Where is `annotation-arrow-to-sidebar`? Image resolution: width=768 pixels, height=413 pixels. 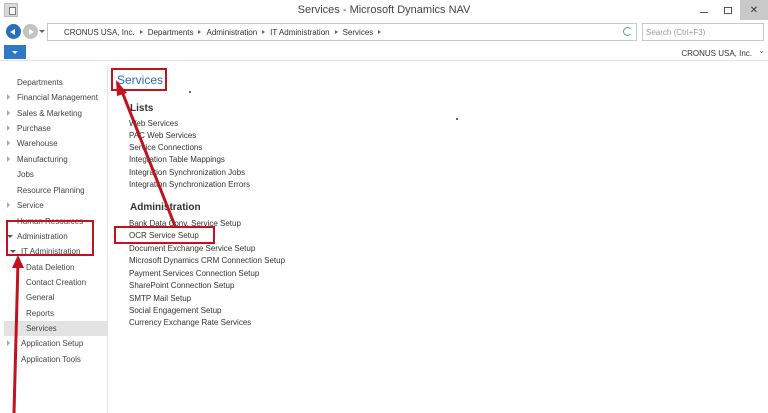 annotation-arrow-to-sidebar is located at coordinates (16, 337).